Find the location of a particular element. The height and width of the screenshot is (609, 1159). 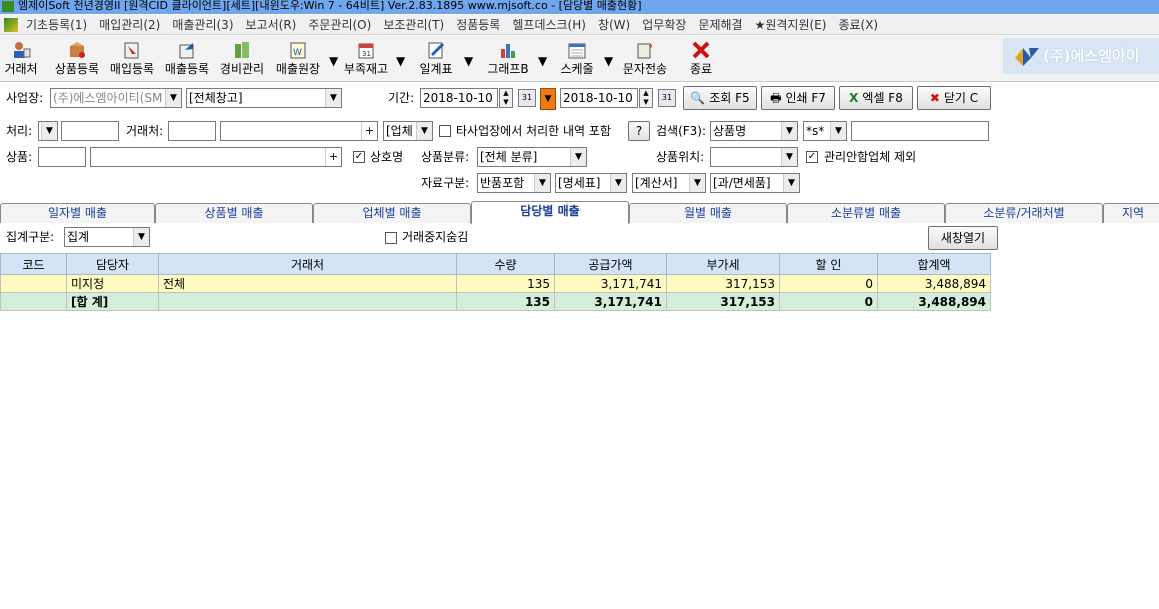

excel-button: X 엑셀 F8 is located at coordinates (876, 98).